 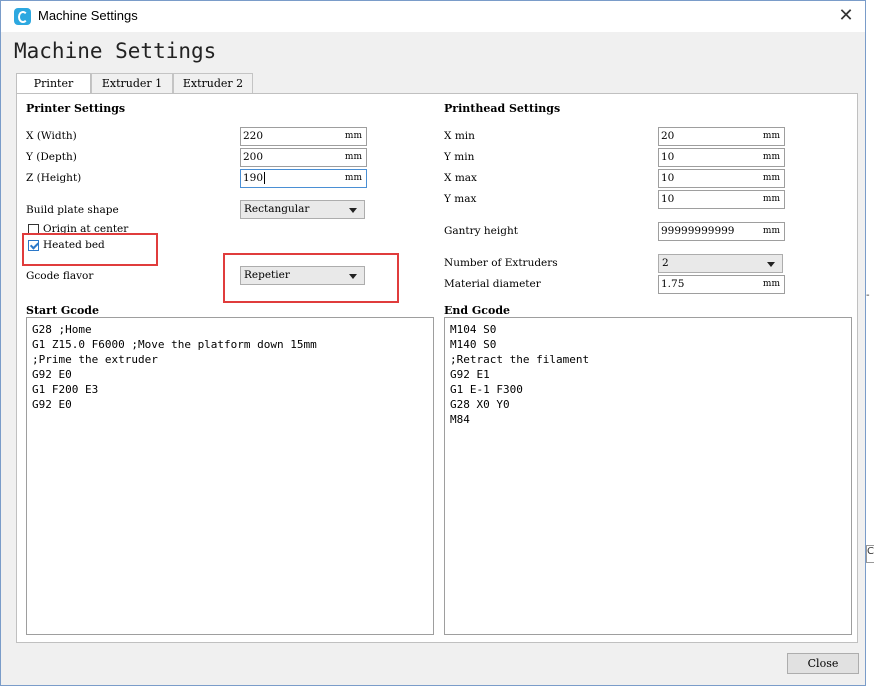 What do you see at coordinates (721, 157) in the screenshot?
I see `y-min-field: 10 mm` at bounding box center [721, 157].